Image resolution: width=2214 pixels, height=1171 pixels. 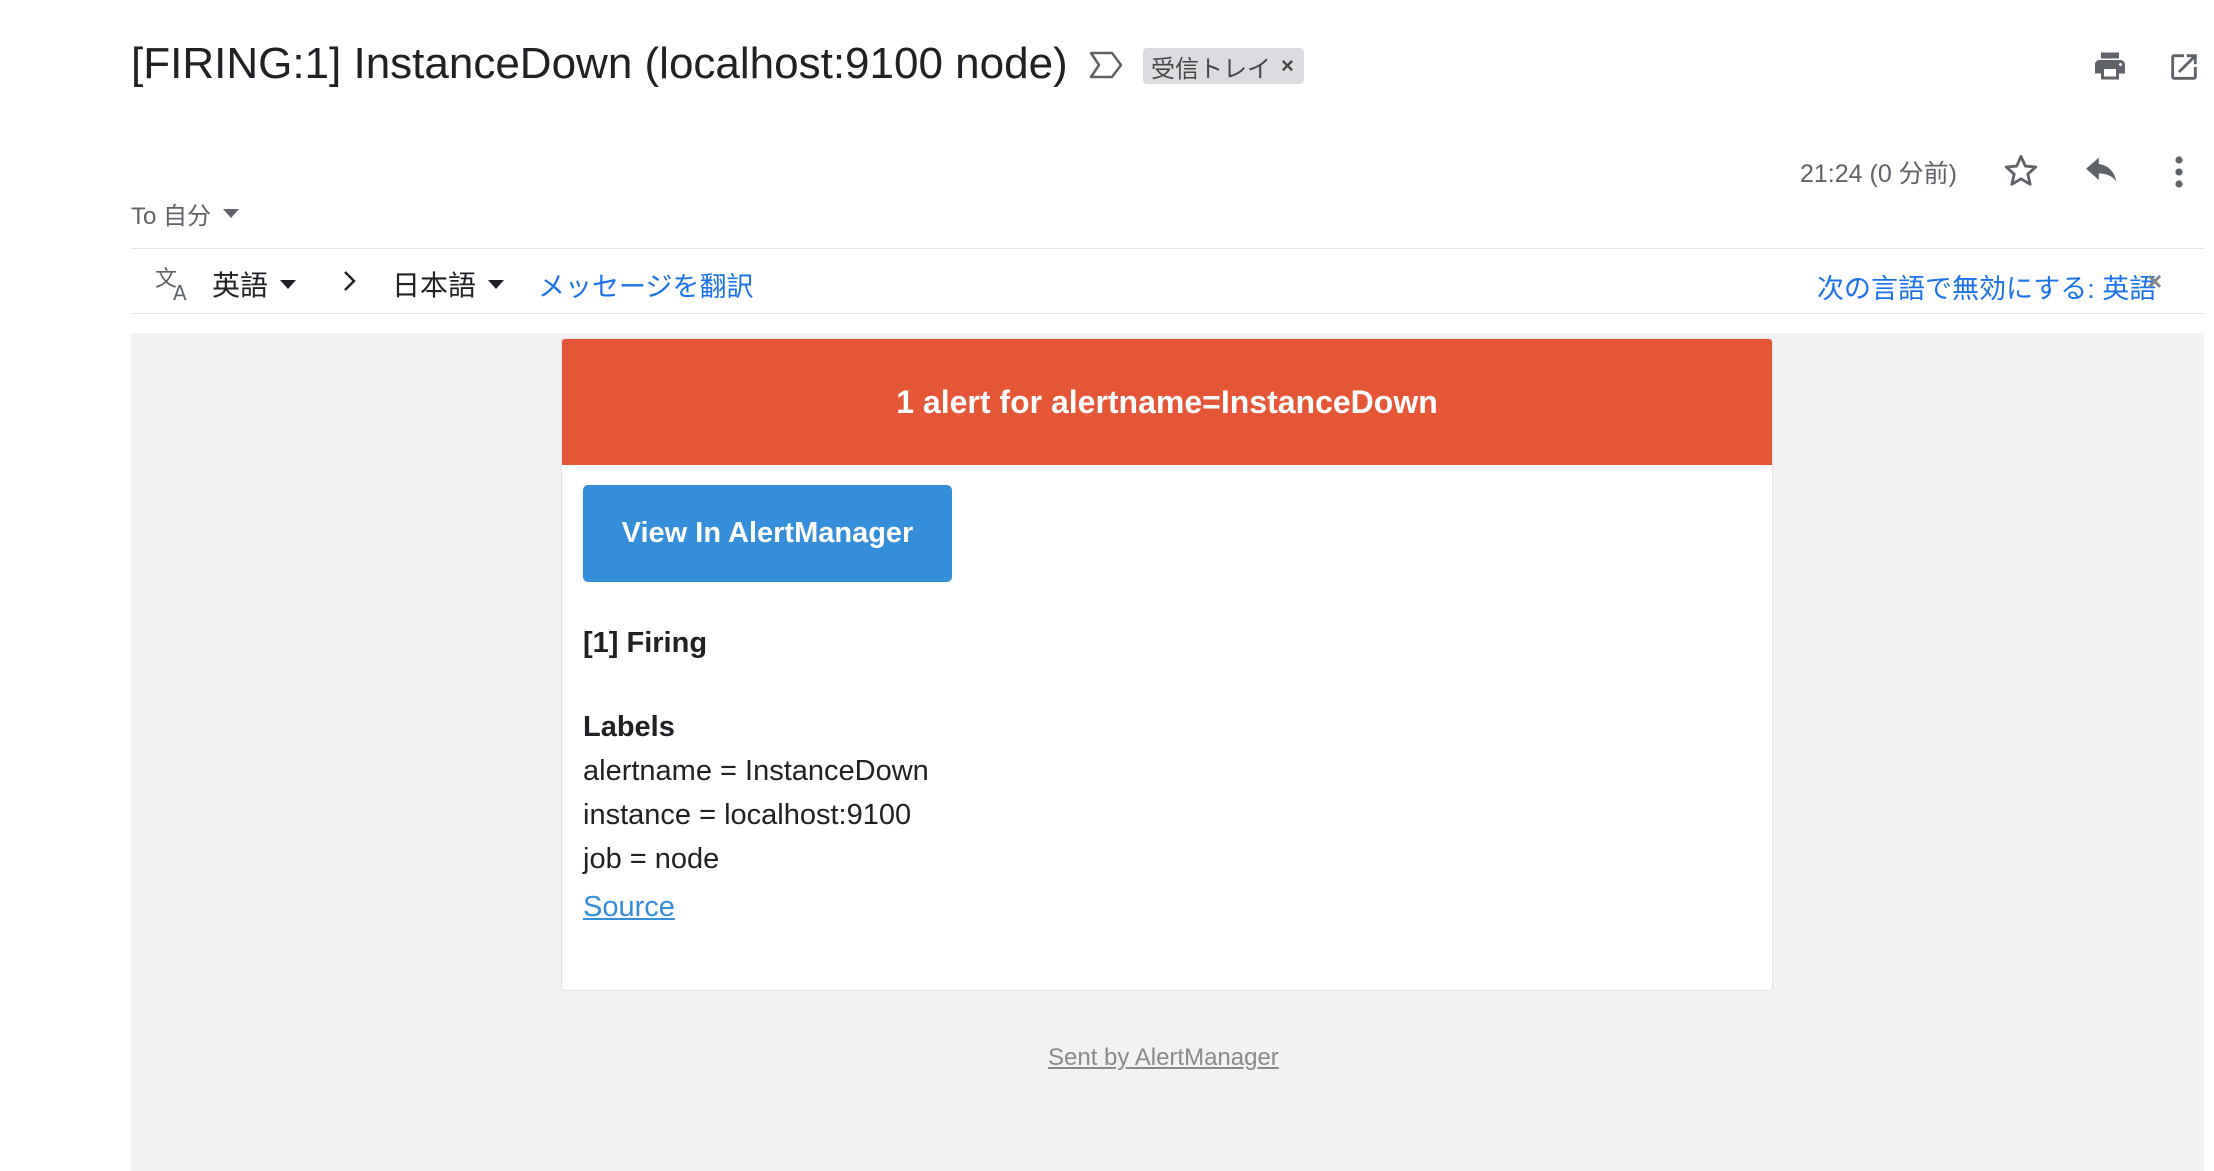 What do you see at coordinates (2021, 171) in the screenshot?
I see `star-icon` at bounding box center [2021, 171].